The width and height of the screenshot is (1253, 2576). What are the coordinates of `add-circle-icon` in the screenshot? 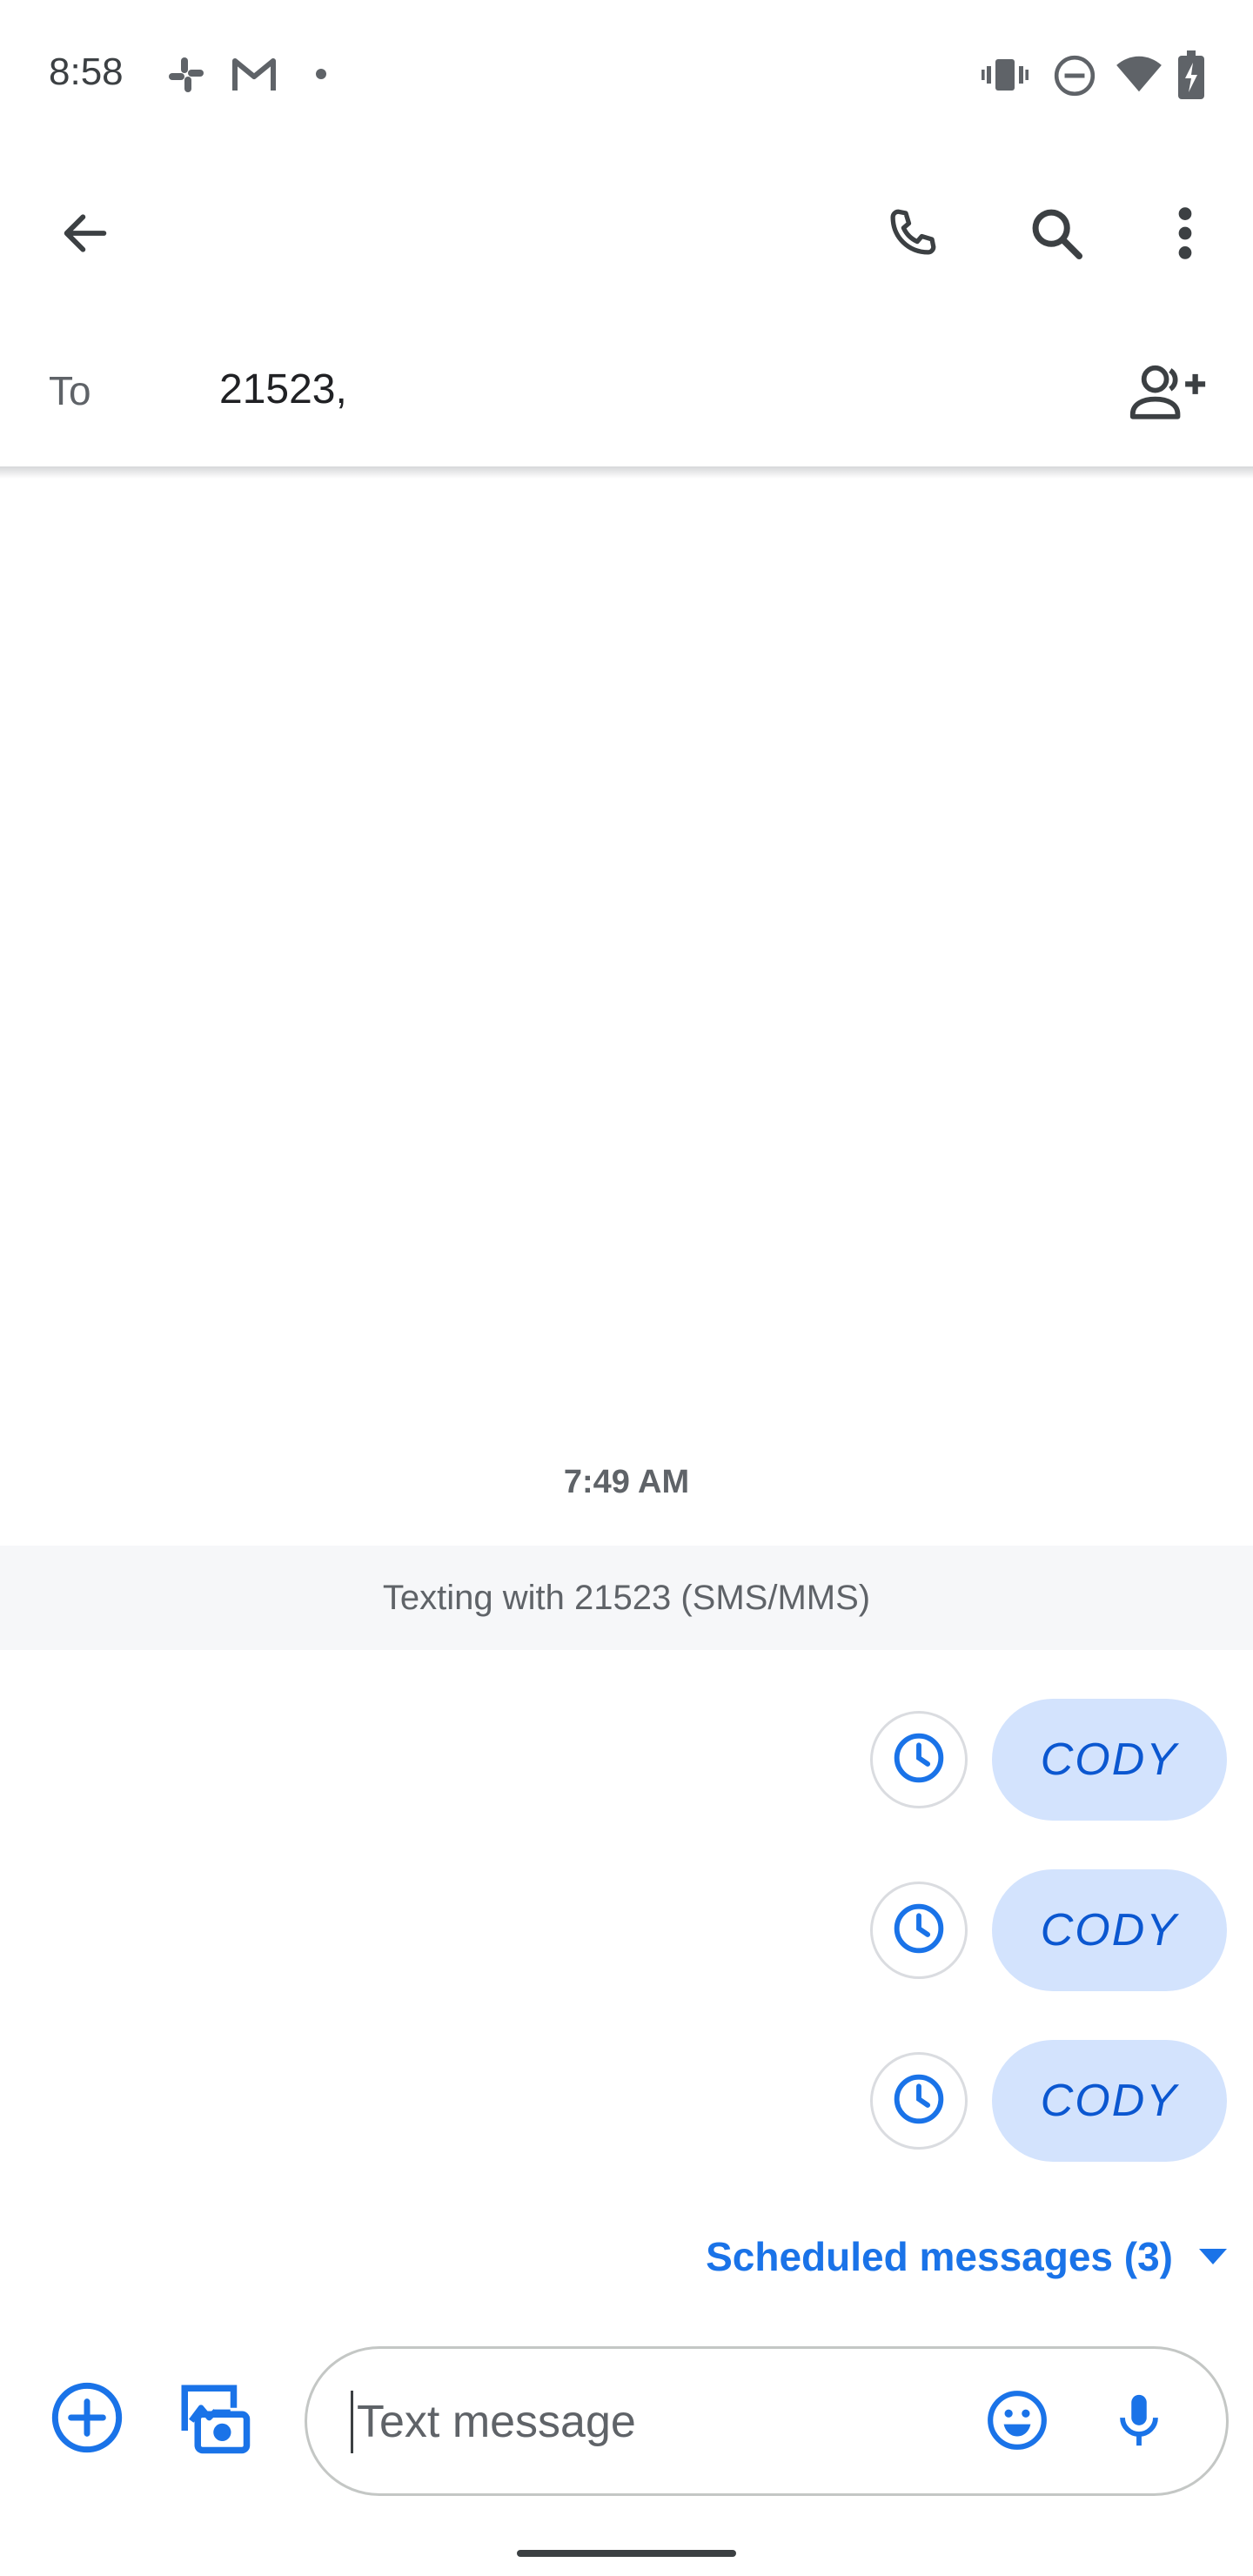 It's located at (87, 2419).